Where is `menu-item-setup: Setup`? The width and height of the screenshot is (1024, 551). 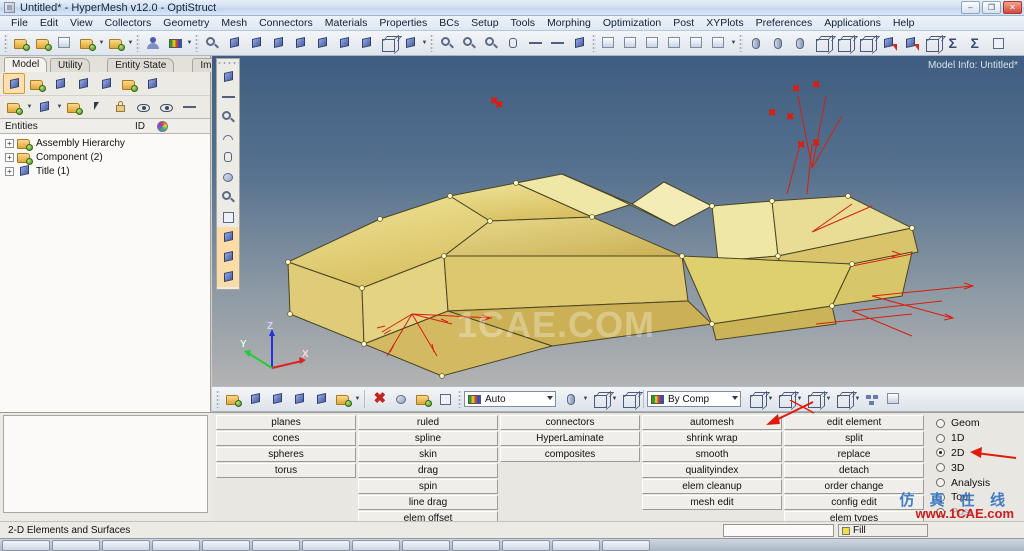 menu-item-setup: Setup is located at coordinates (484, 23).